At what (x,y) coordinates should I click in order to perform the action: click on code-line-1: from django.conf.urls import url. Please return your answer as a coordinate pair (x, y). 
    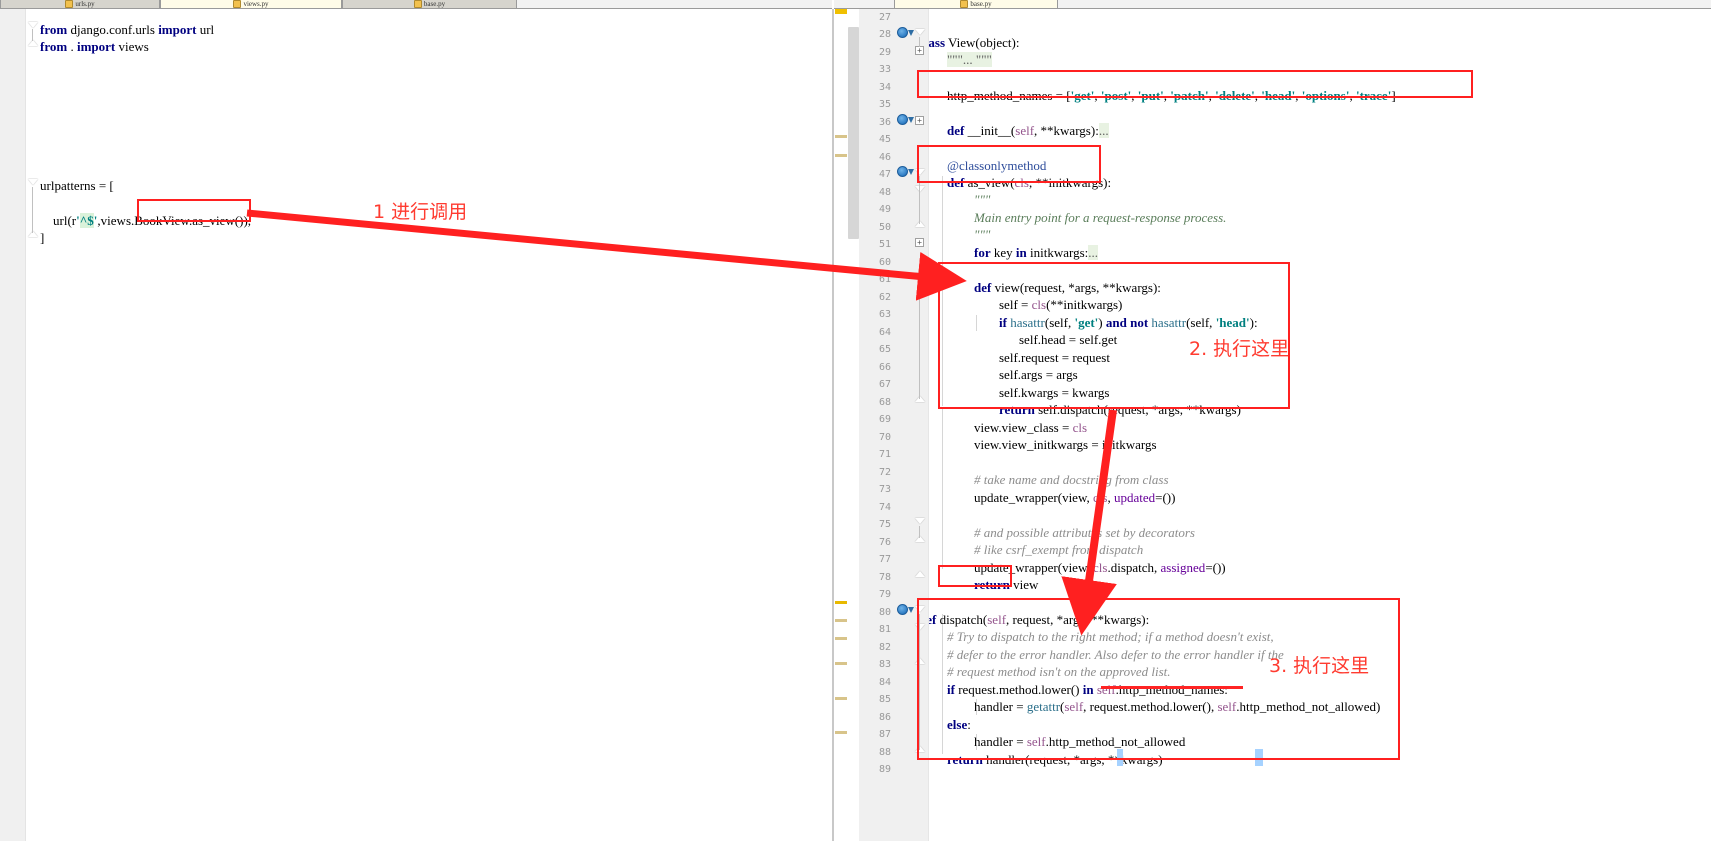
    Looking at the image, I should click on (436, 29).